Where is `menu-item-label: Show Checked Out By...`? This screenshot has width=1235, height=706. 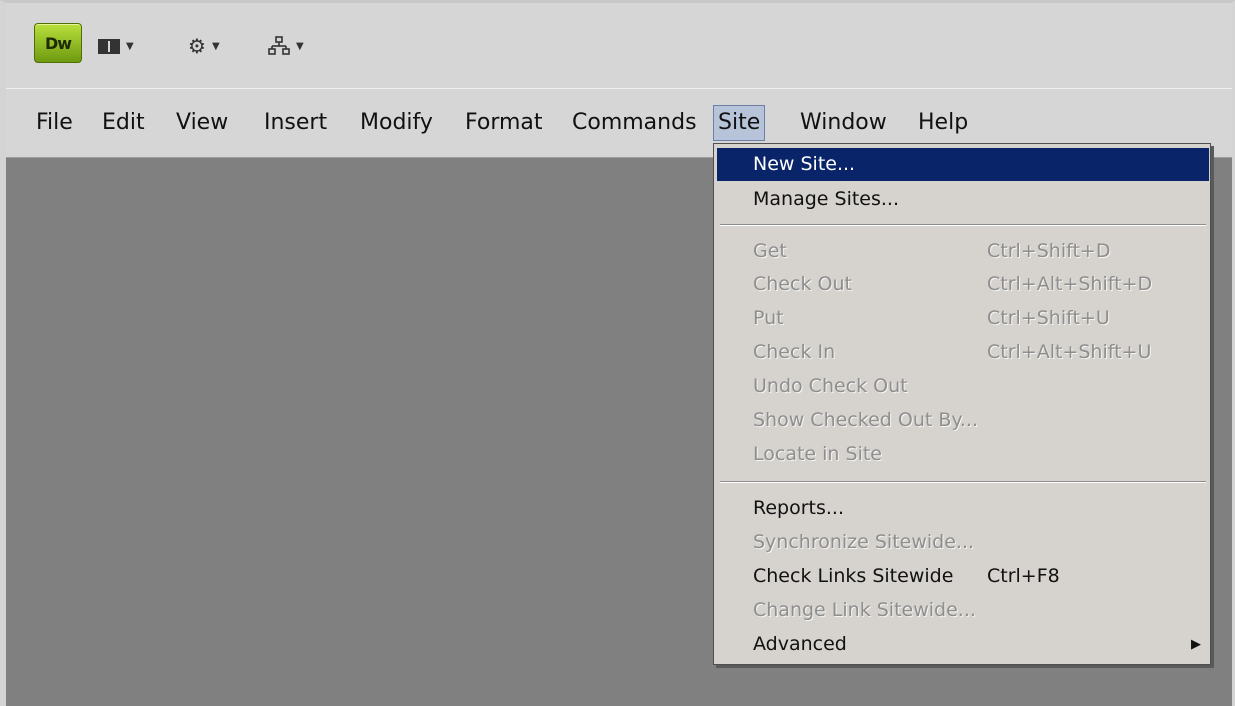 menu-item-label: Show Checked Out By... is located at coordinates (866, 420).